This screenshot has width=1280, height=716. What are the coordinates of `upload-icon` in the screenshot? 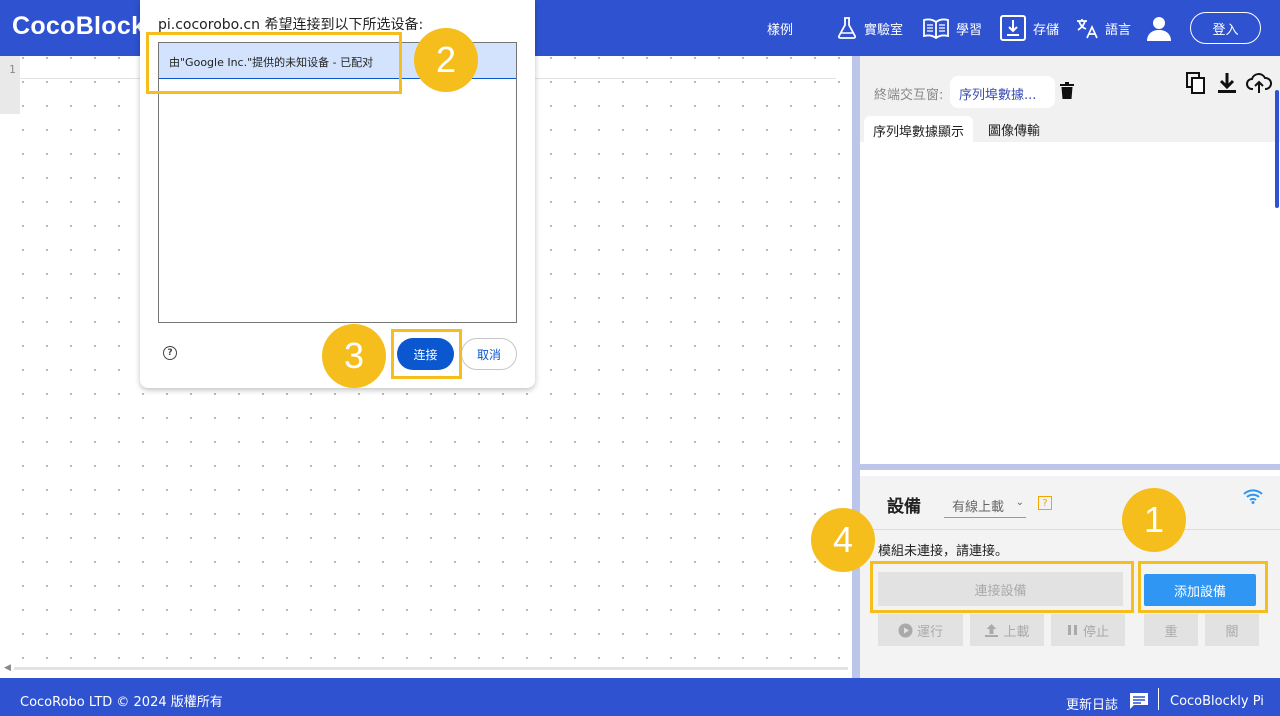 It's located at (992, 630).